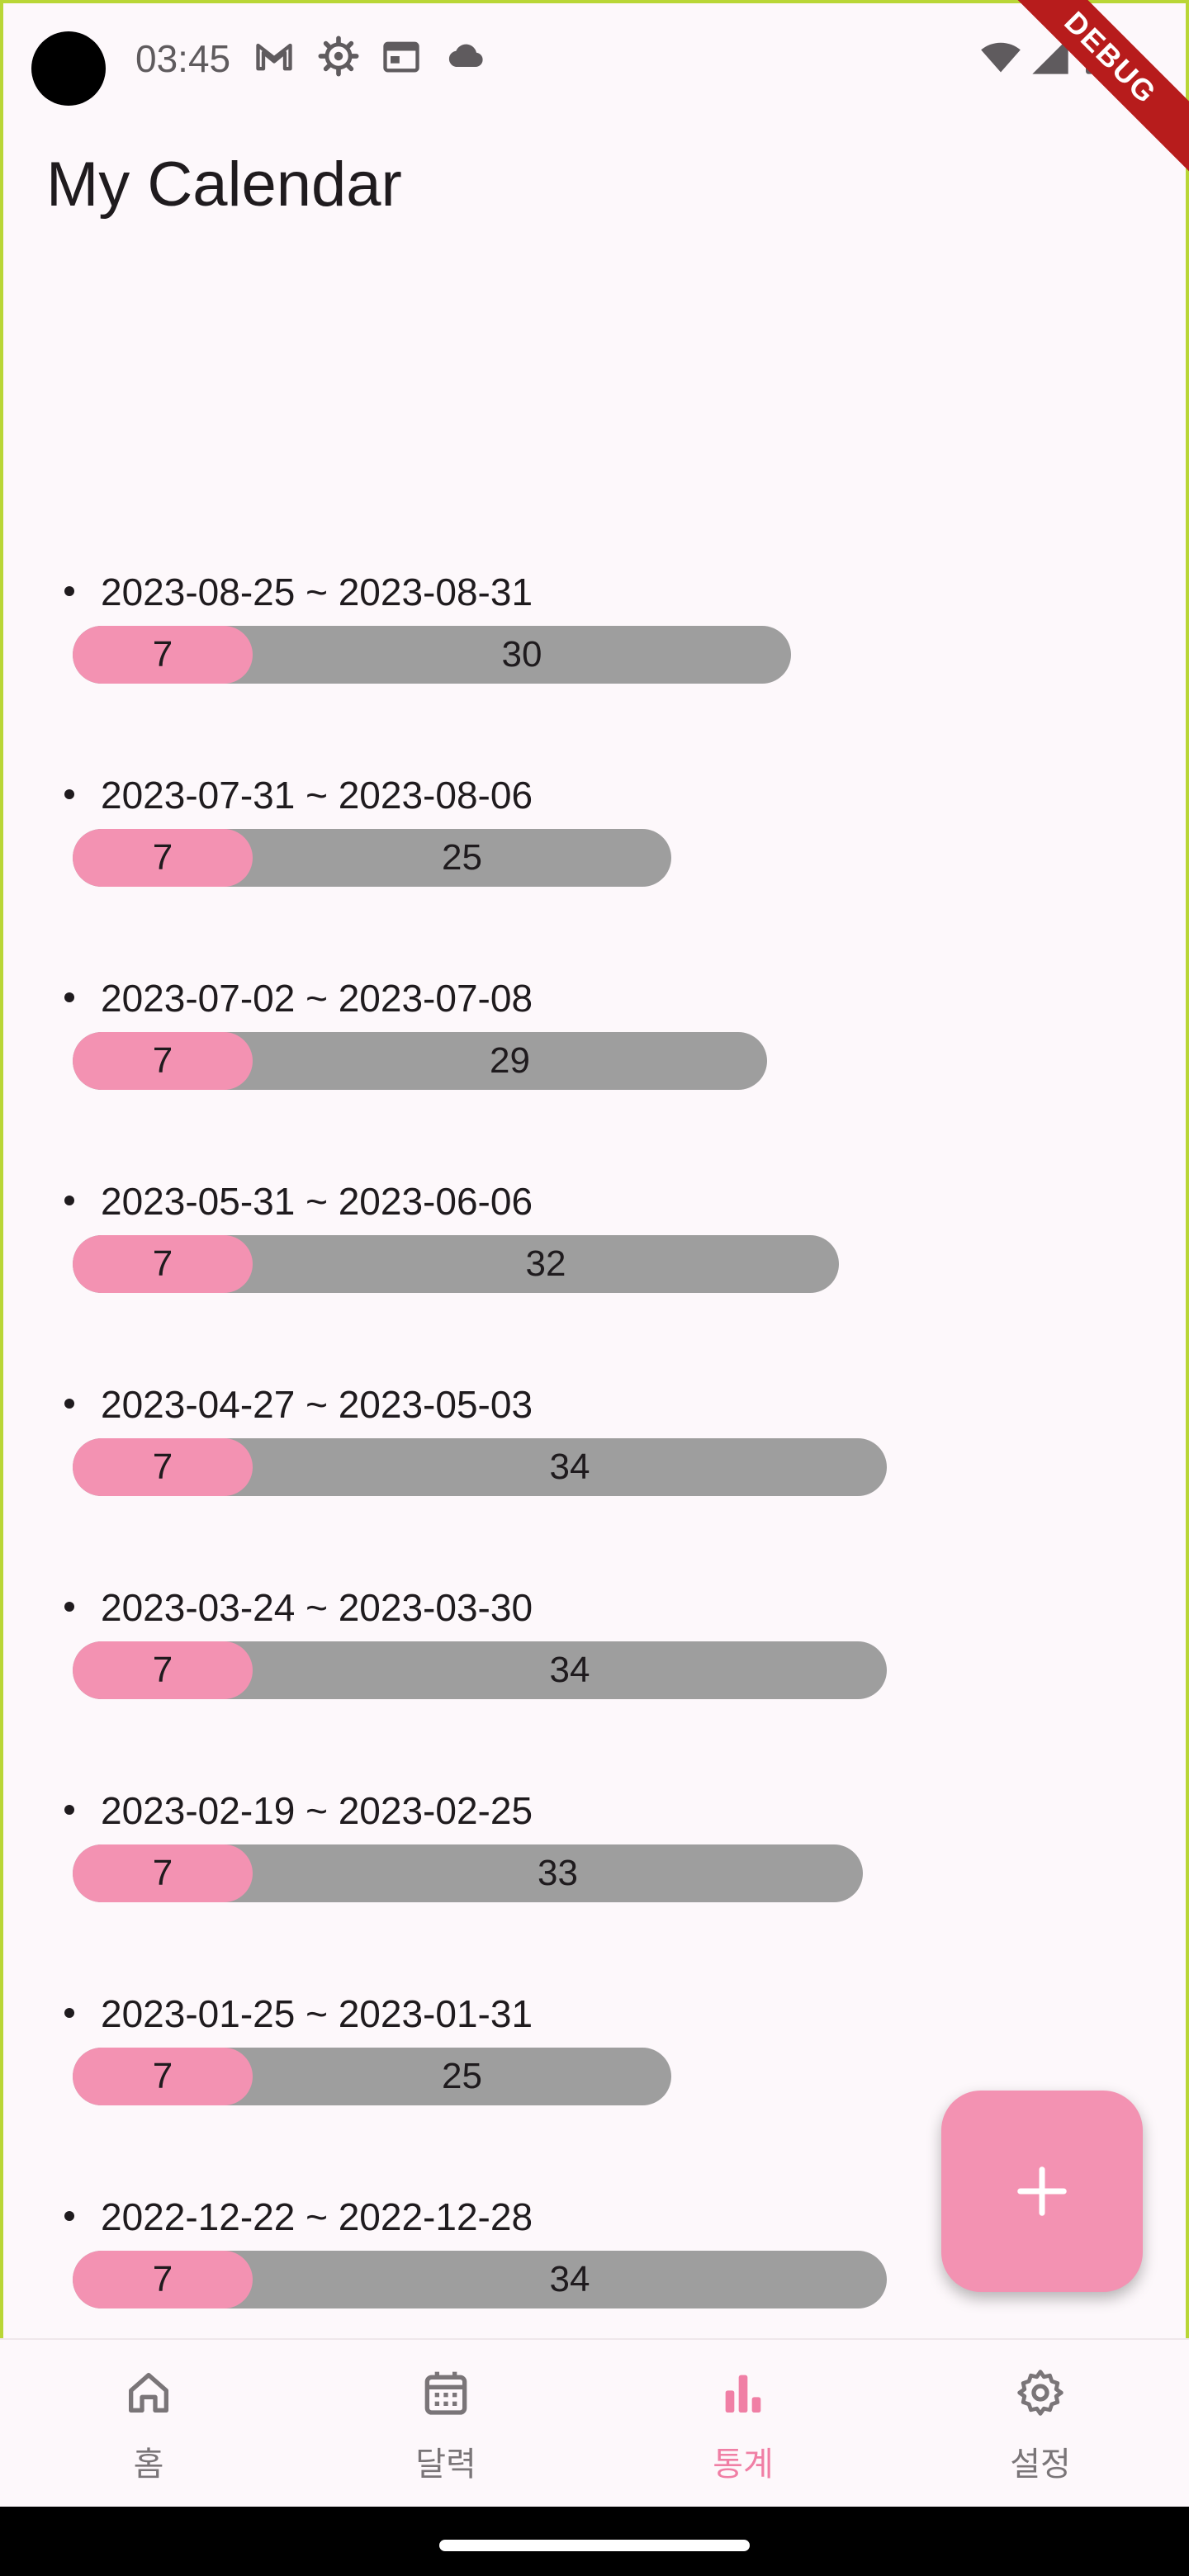 Image resolution: width=1189 pixels, height=2576 pixels. What do you see at coordinates (432, 655) in the screenshot?
I see `cycle-bar: 7 30` at bounding box center [432, 655].